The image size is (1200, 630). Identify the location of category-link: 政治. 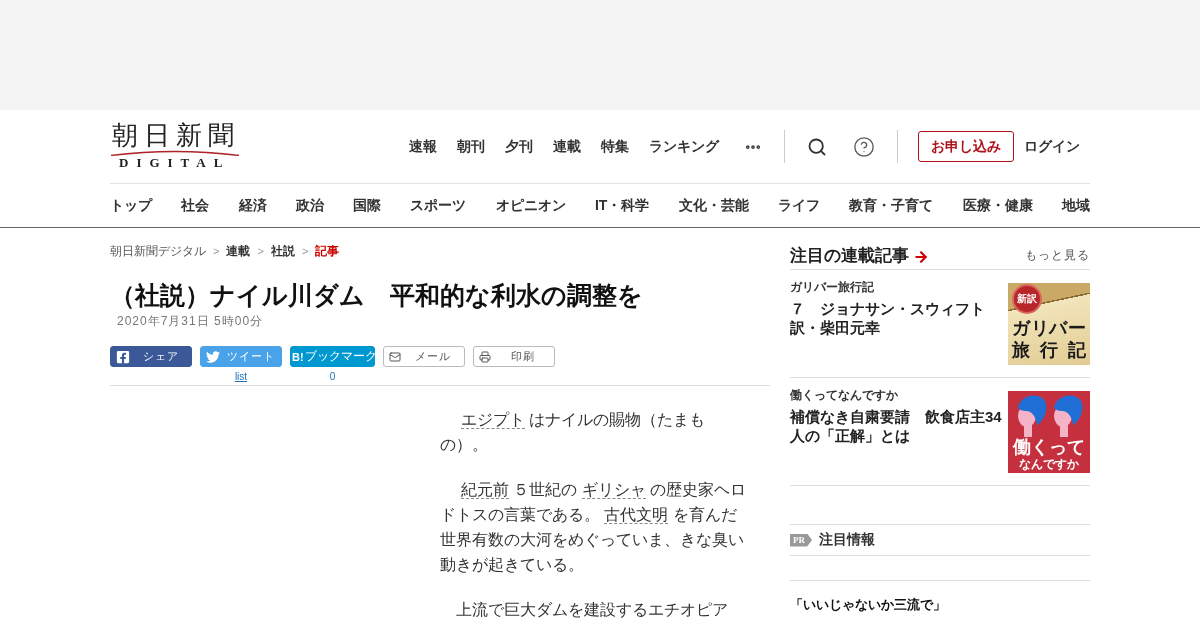
(309, 205).